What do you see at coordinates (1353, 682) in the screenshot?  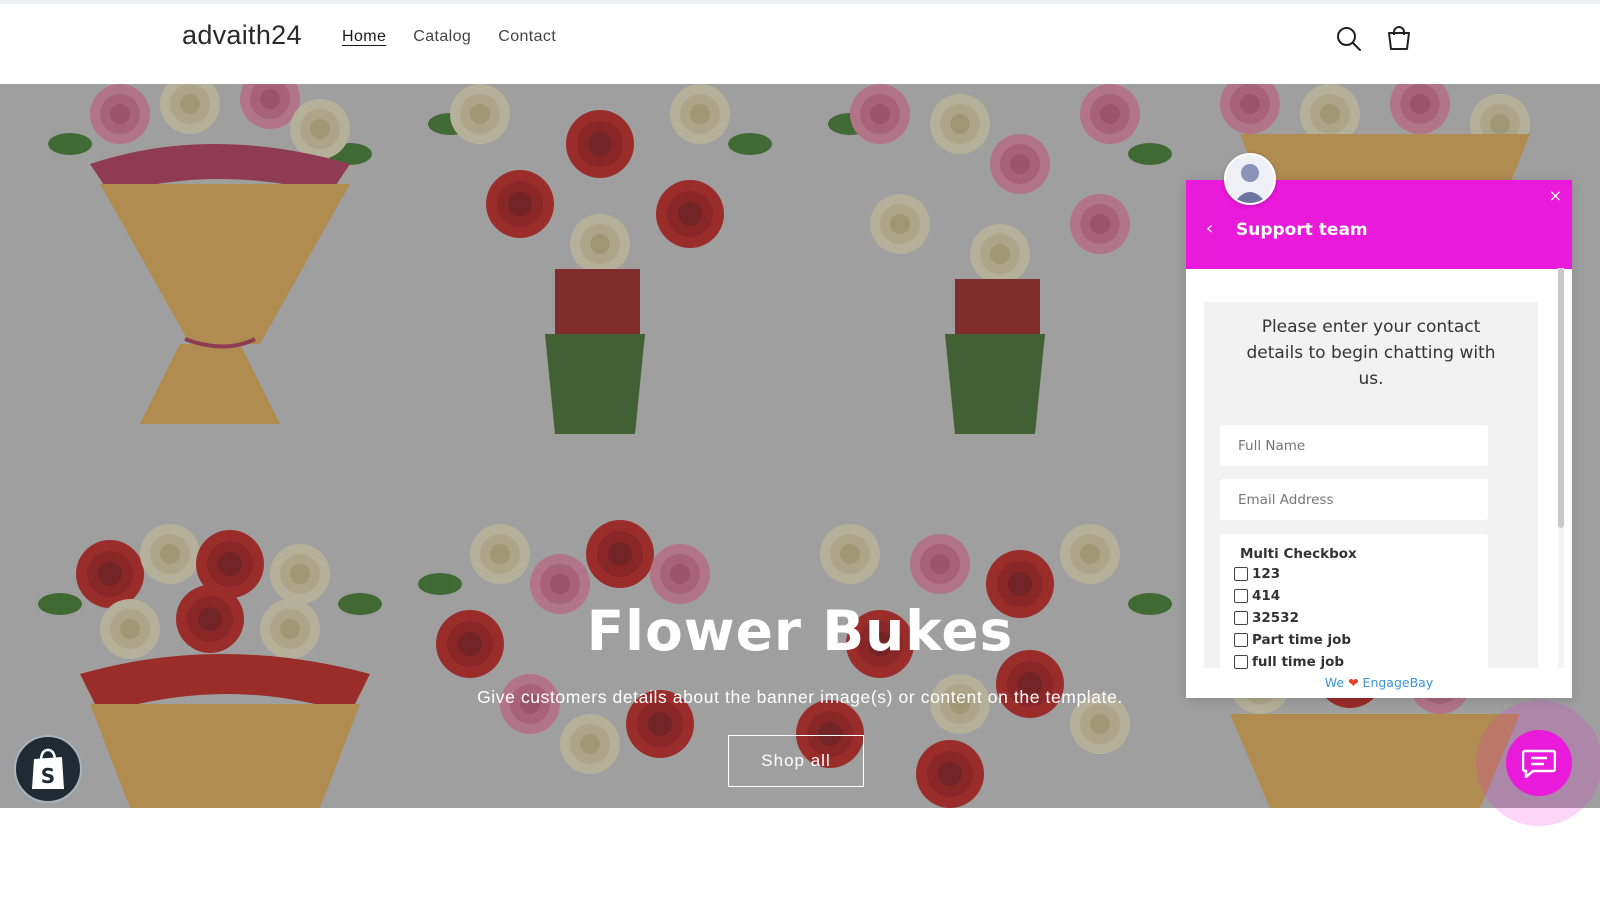 I see `heart-icon: ❤` at bounding box center [1353, 682].